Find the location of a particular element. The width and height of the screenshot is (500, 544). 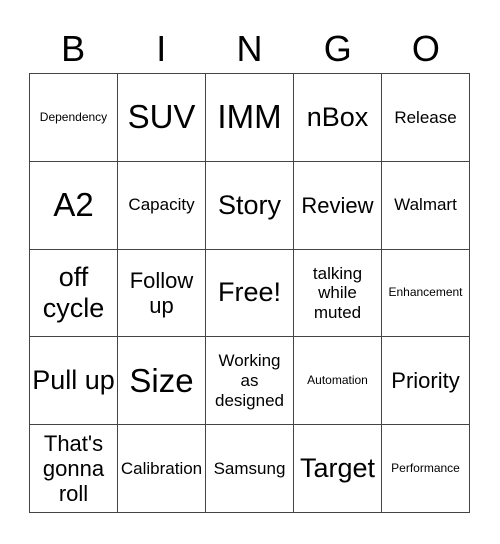

bingo-cell: Walmart is located at coordinates (426, 205).